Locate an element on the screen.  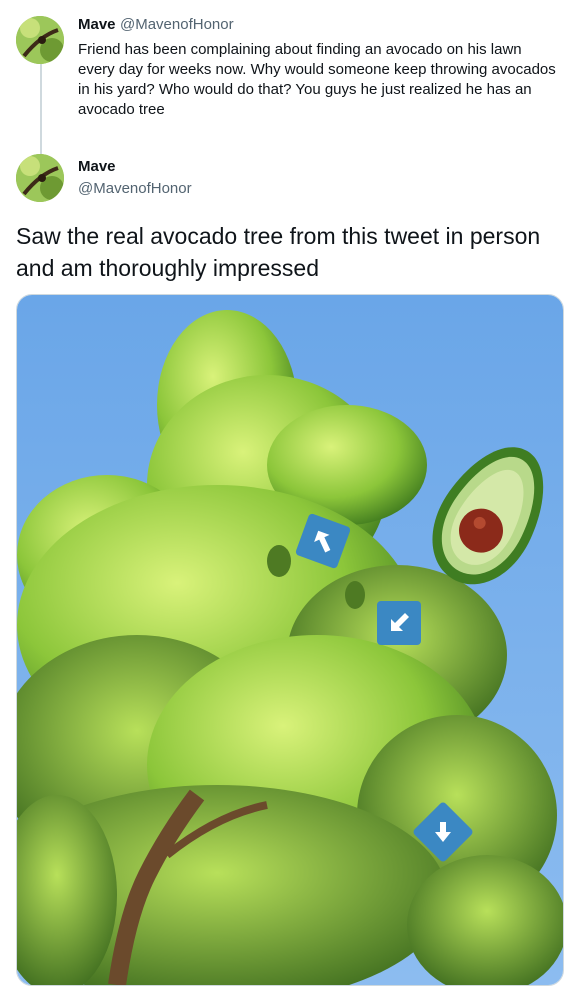
quoted-tweet-header: Mave @MavenofHonor is located at coordinates (156, 25).